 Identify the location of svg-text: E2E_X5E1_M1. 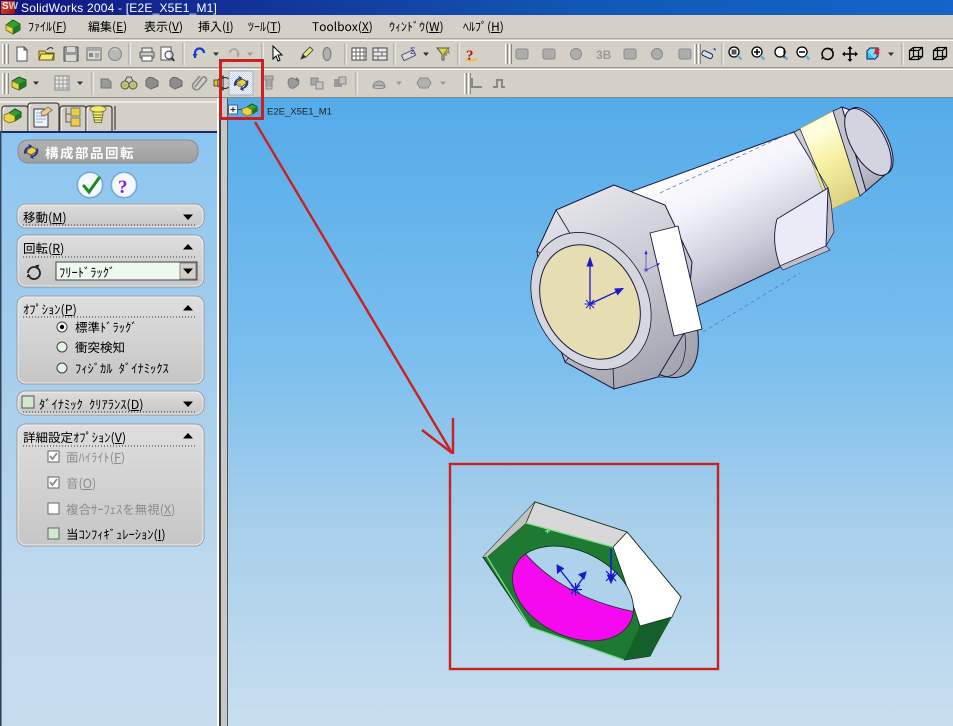
(299, 112).